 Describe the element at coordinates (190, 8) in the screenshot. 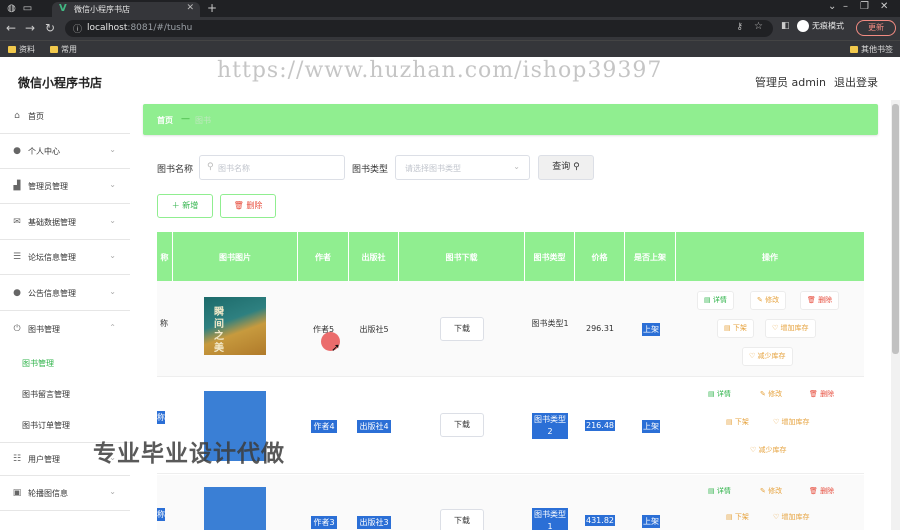

I see `close-tab-icon: ✕` at that location.